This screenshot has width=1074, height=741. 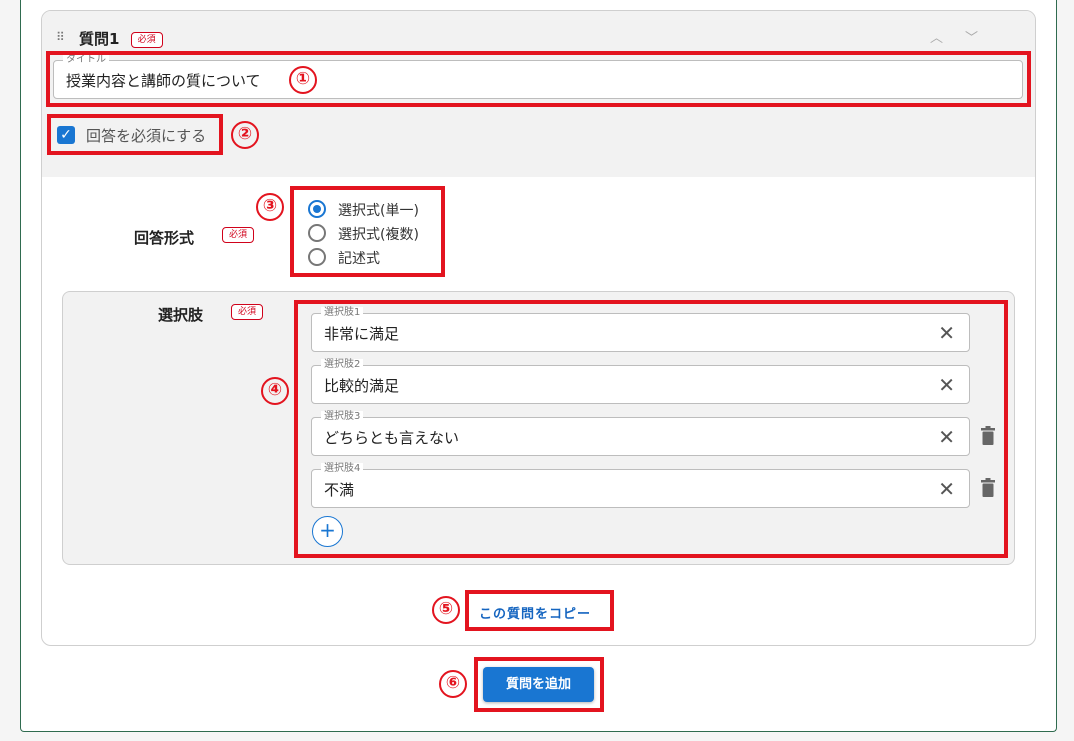 What do you see at coordinates (936, 36) in the screenshot?
I see `move-up-icon: ︿` at bounding box center [936, 36].